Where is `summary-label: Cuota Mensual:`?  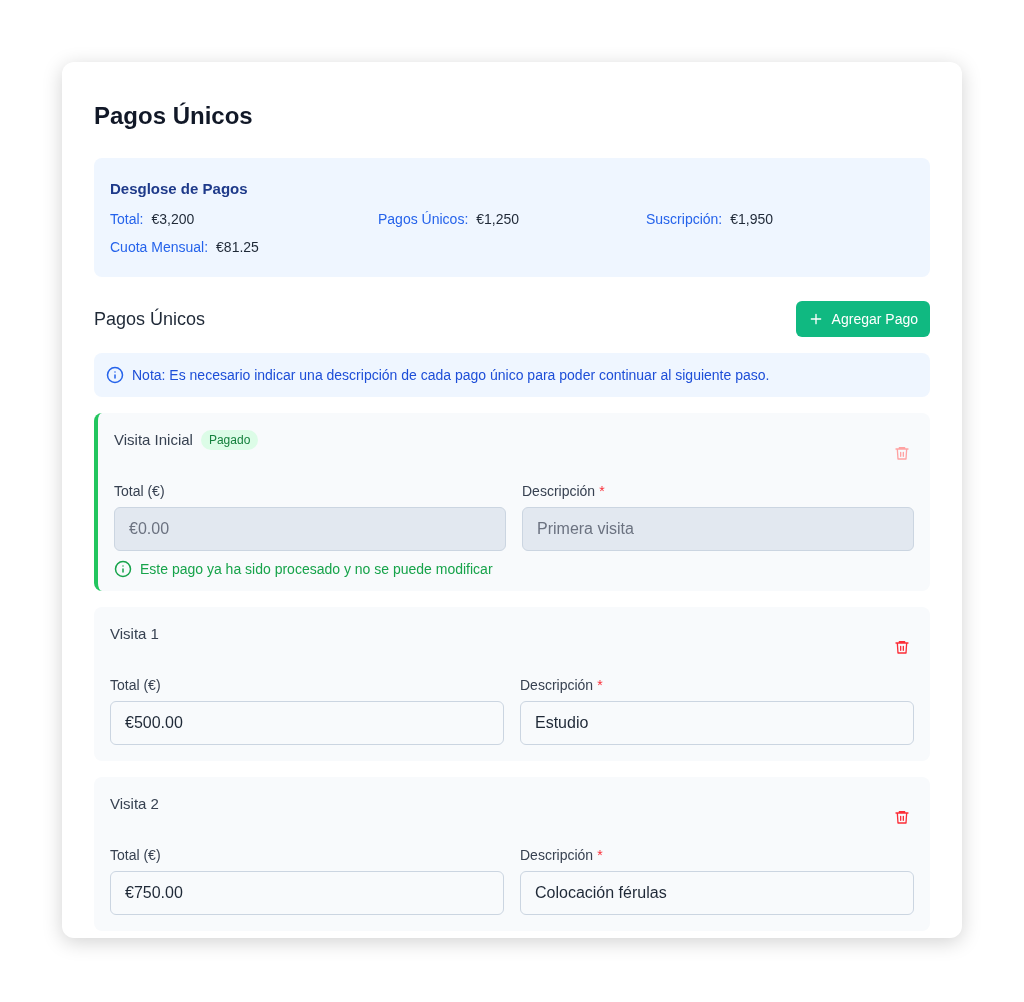 summary-label: Cuota Mensual: is located at coordinates (159, 247).